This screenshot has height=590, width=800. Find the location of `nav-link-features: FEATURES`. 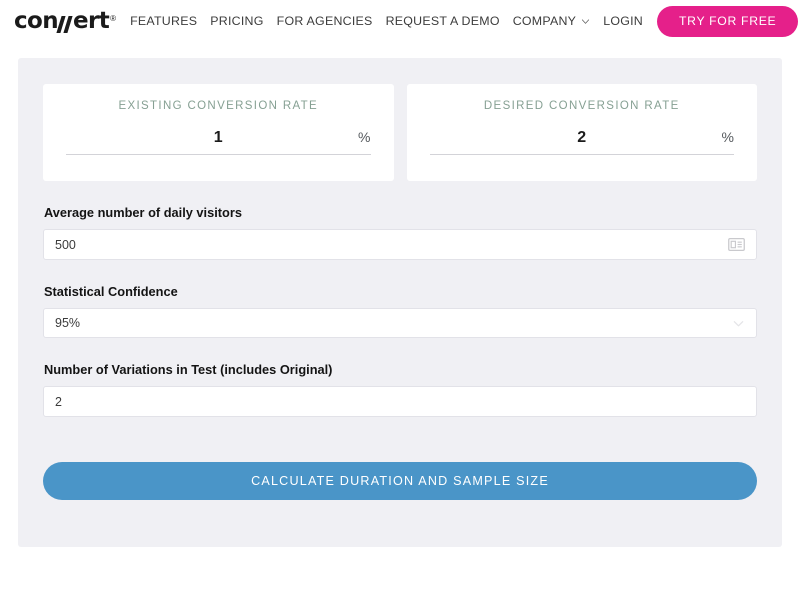

nav-link-features: FEATURES is located at coordinates (163, 21).